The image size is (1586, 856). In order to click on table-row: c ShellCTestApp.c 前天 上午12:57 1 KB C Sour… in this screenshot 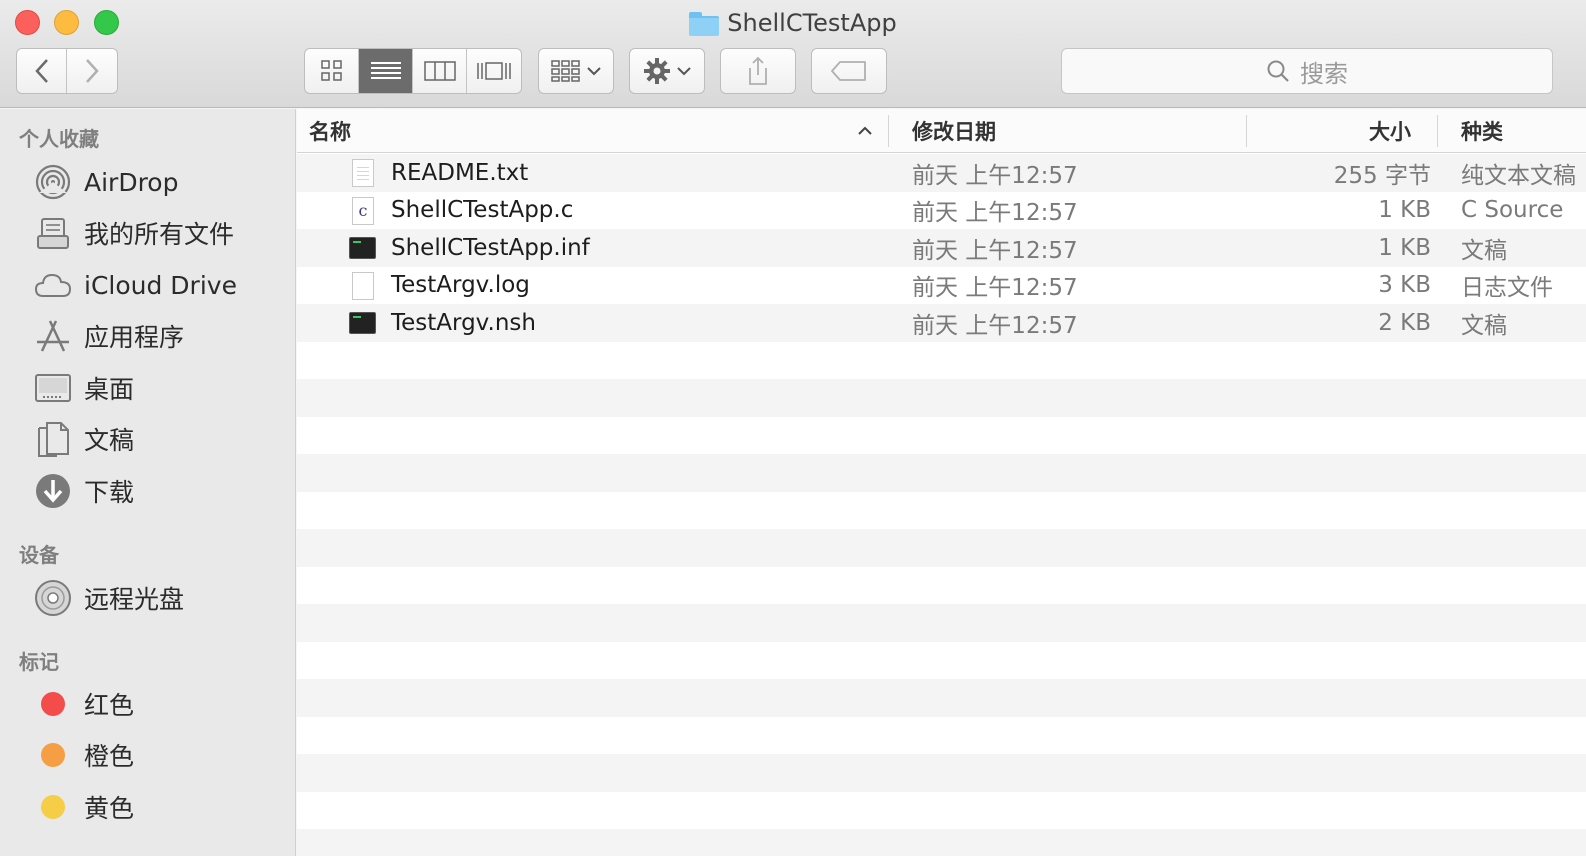, I will do `click(941, 210)`.